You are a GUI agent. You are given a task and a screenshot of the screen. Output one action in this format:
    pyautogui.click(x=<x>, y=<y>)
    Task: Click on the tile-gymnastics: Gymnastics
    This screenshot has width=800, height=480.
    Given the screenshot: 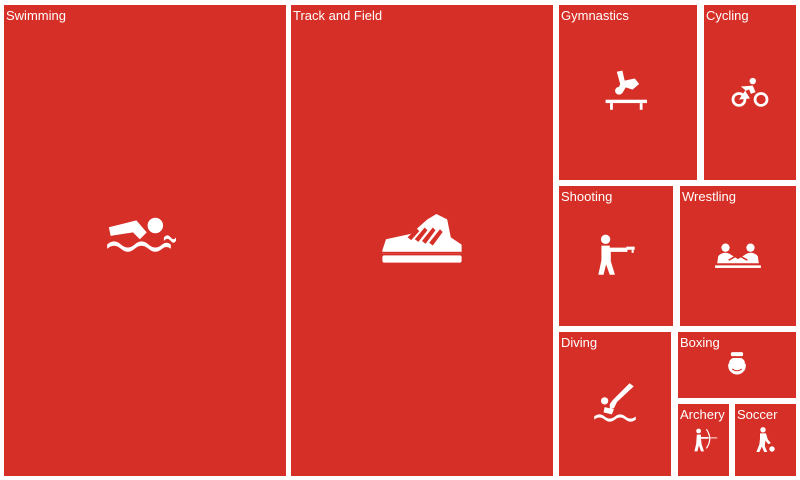 What is the action you would take?
    pyautogui.click(x=628, y=92)
    